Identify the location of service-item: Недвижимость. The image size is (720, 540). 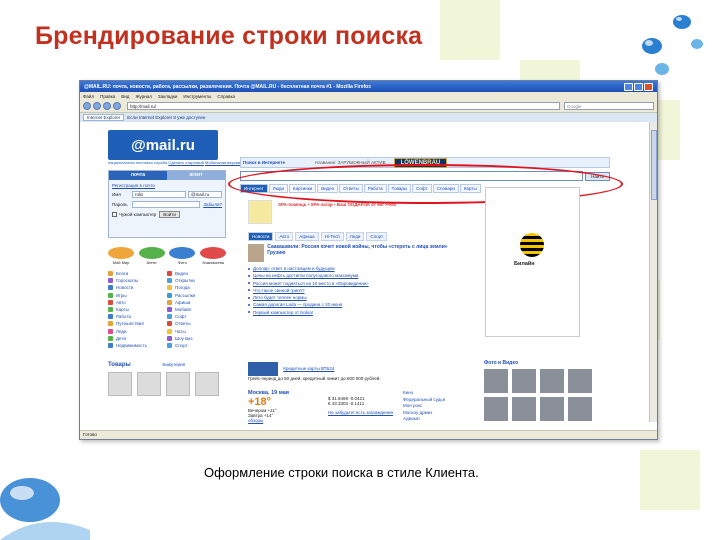
(137, 345).